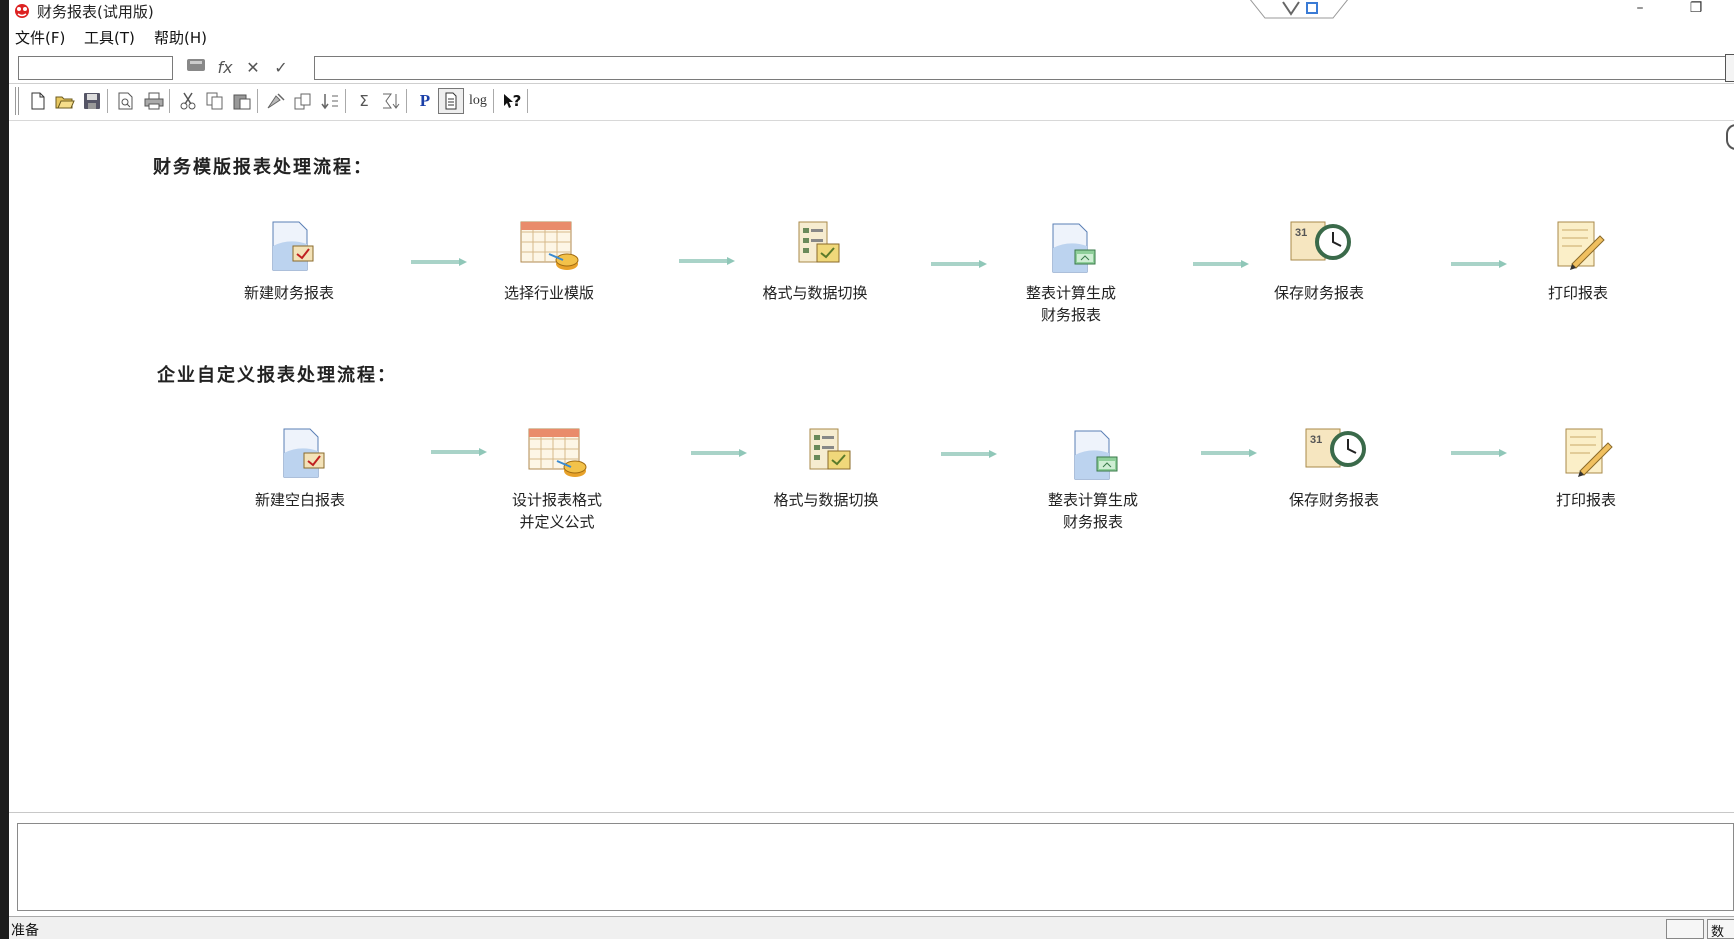 The width and height of the screenshot is (1734, 939). Describe the element at coordinates (95, 12) in the screenshot. I see `window-title: 财务报表(试用版)` at that location.